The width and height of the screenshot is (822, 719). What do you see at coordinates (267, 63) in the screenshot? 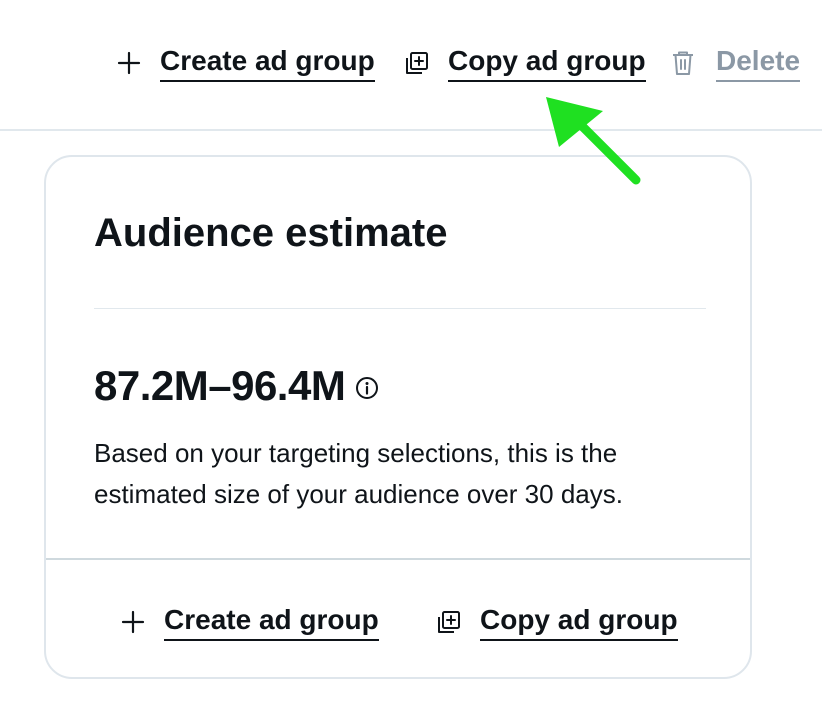
I see `toolbar-create-ad-group-label: Create ad group` at bounding box center [267, 63].